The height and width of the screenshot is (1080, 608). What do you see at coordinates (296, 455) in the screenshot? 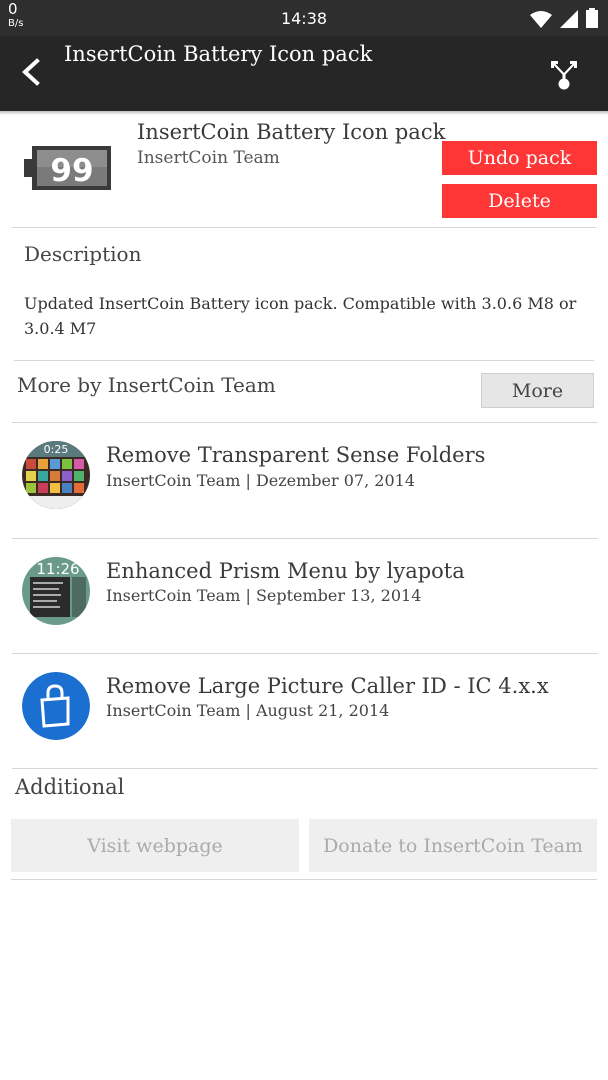
I see `item-title: Remove Transparent Sense Folders` at bounding box center [296, 455].